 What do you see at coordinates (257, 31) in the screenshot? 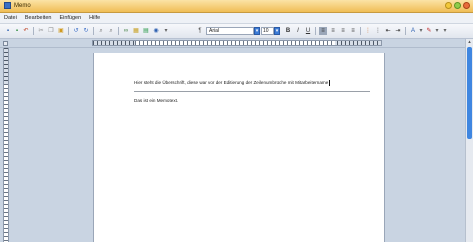
I see `font-name-dropdown-button: ▾` at bounding box center [257, 31].